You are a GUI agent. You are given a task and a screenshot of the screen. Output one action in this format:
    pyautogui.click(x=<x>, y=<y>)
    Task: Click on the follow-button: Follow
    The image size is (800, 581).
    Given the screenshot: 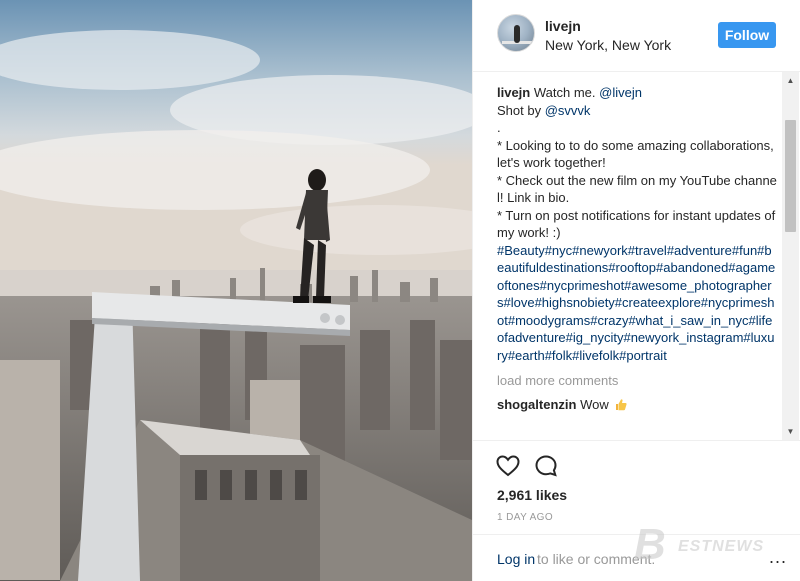 What is the action you would take?
    pyautogui.click(x=747, y=35)
    